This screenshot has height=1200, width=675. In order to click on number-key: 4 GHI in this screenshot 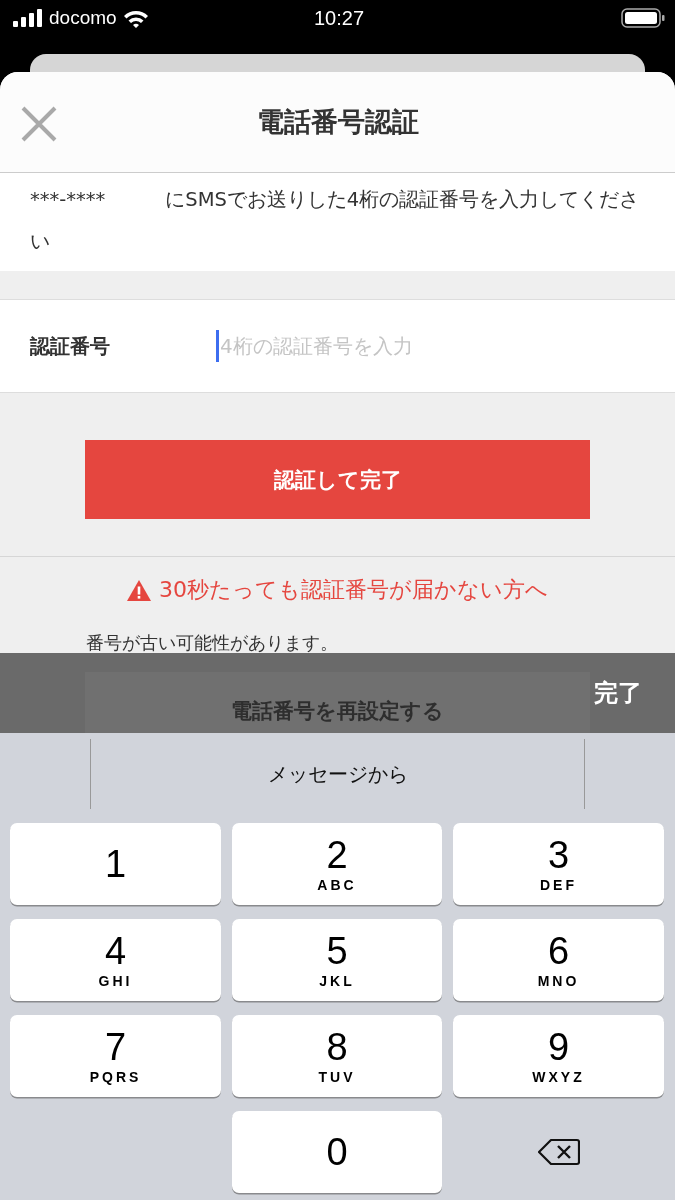, I will do `click(115, 960)`.